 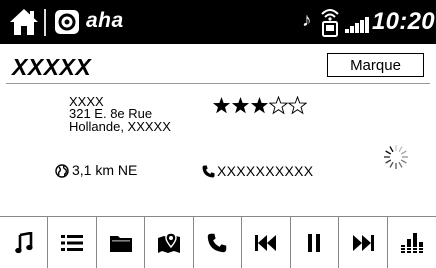 I want to click on signal-strength-icon, so click(x=357, y=25).